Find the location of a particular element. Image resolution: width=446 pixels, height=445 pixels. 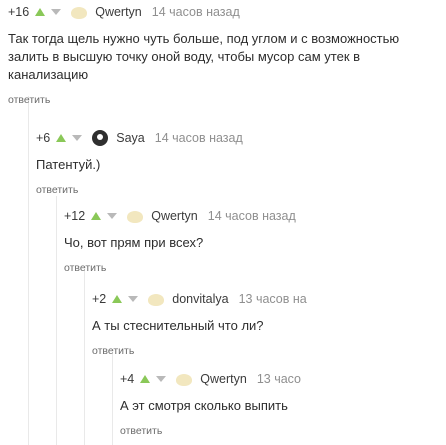

comment-username: donvitalya is located at coordinates (200, 299).